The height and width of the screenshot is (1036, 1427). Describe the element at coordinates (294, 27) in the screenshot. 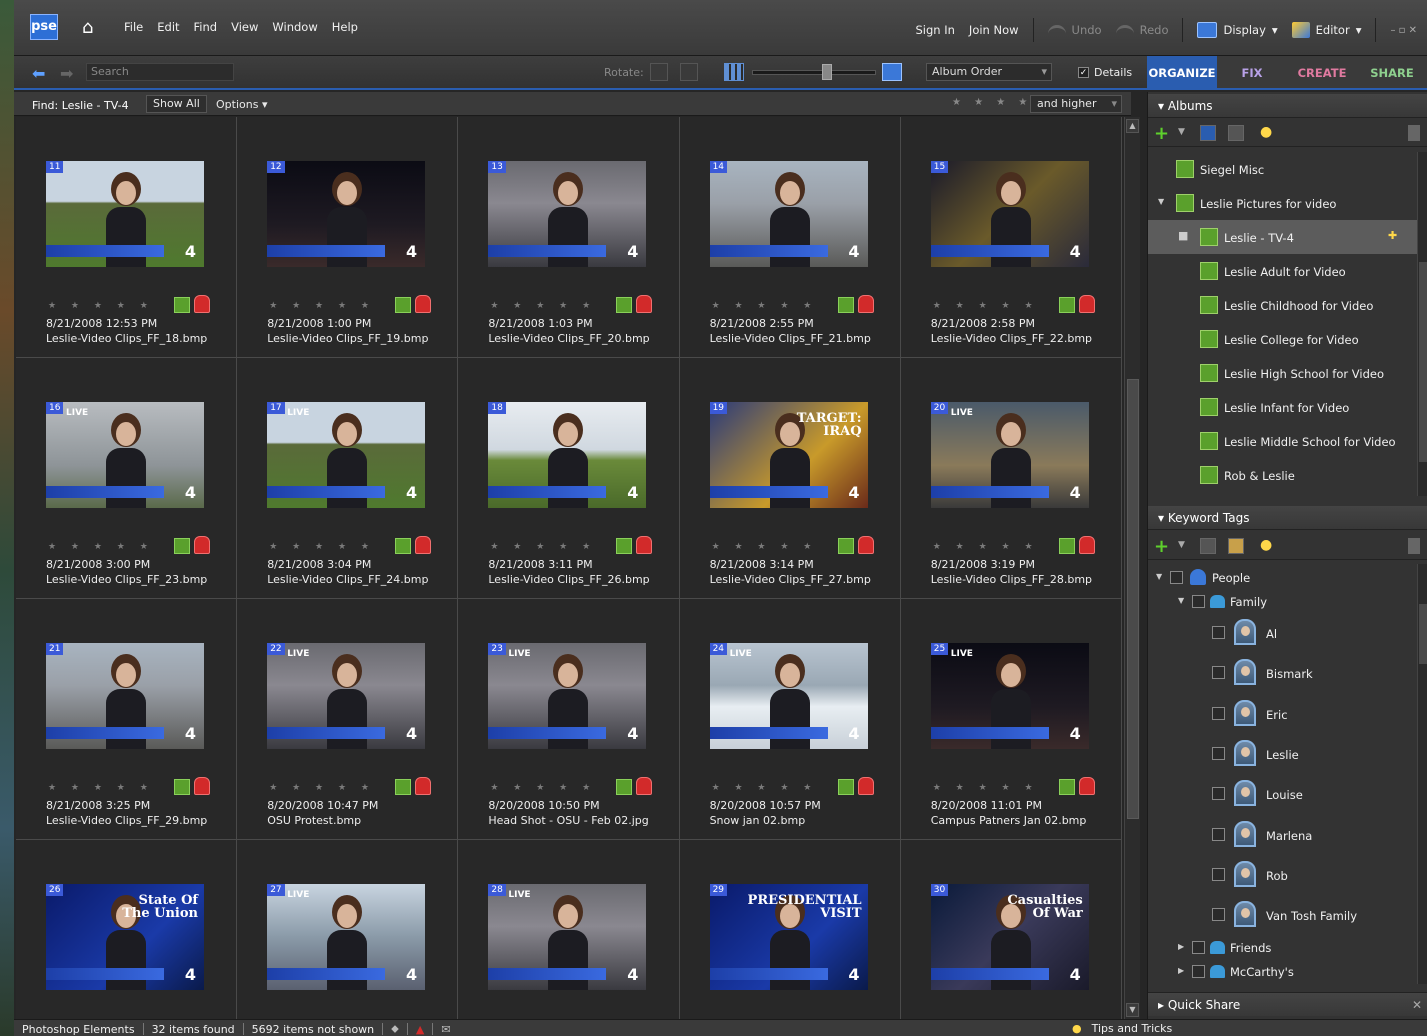

I see `menu-window: Window` at that location.